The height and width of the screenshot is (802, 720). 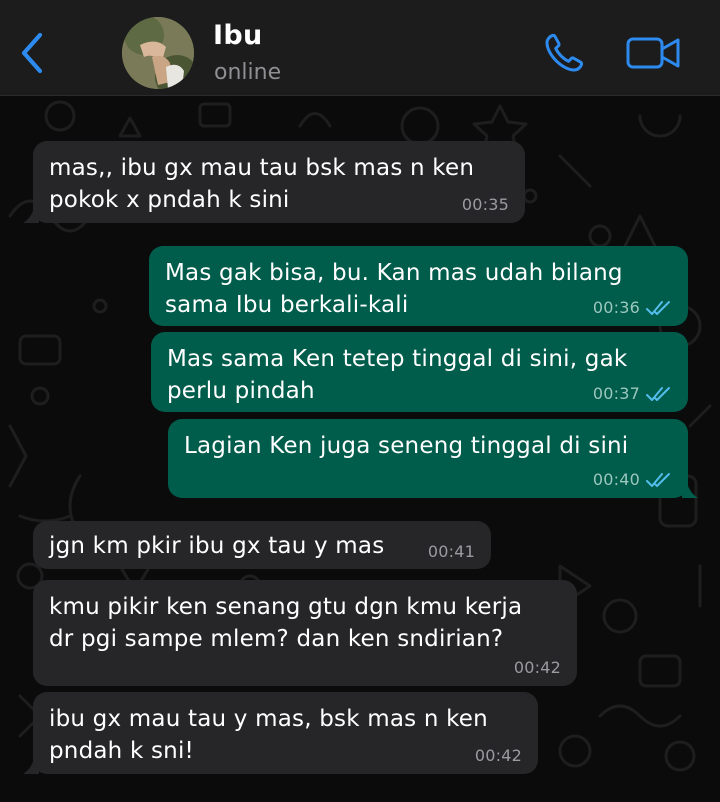 What do you see at coordinates (616, 307) in the screenshot?
I see `message-time: 00:36` at bounding box center [616, 307].